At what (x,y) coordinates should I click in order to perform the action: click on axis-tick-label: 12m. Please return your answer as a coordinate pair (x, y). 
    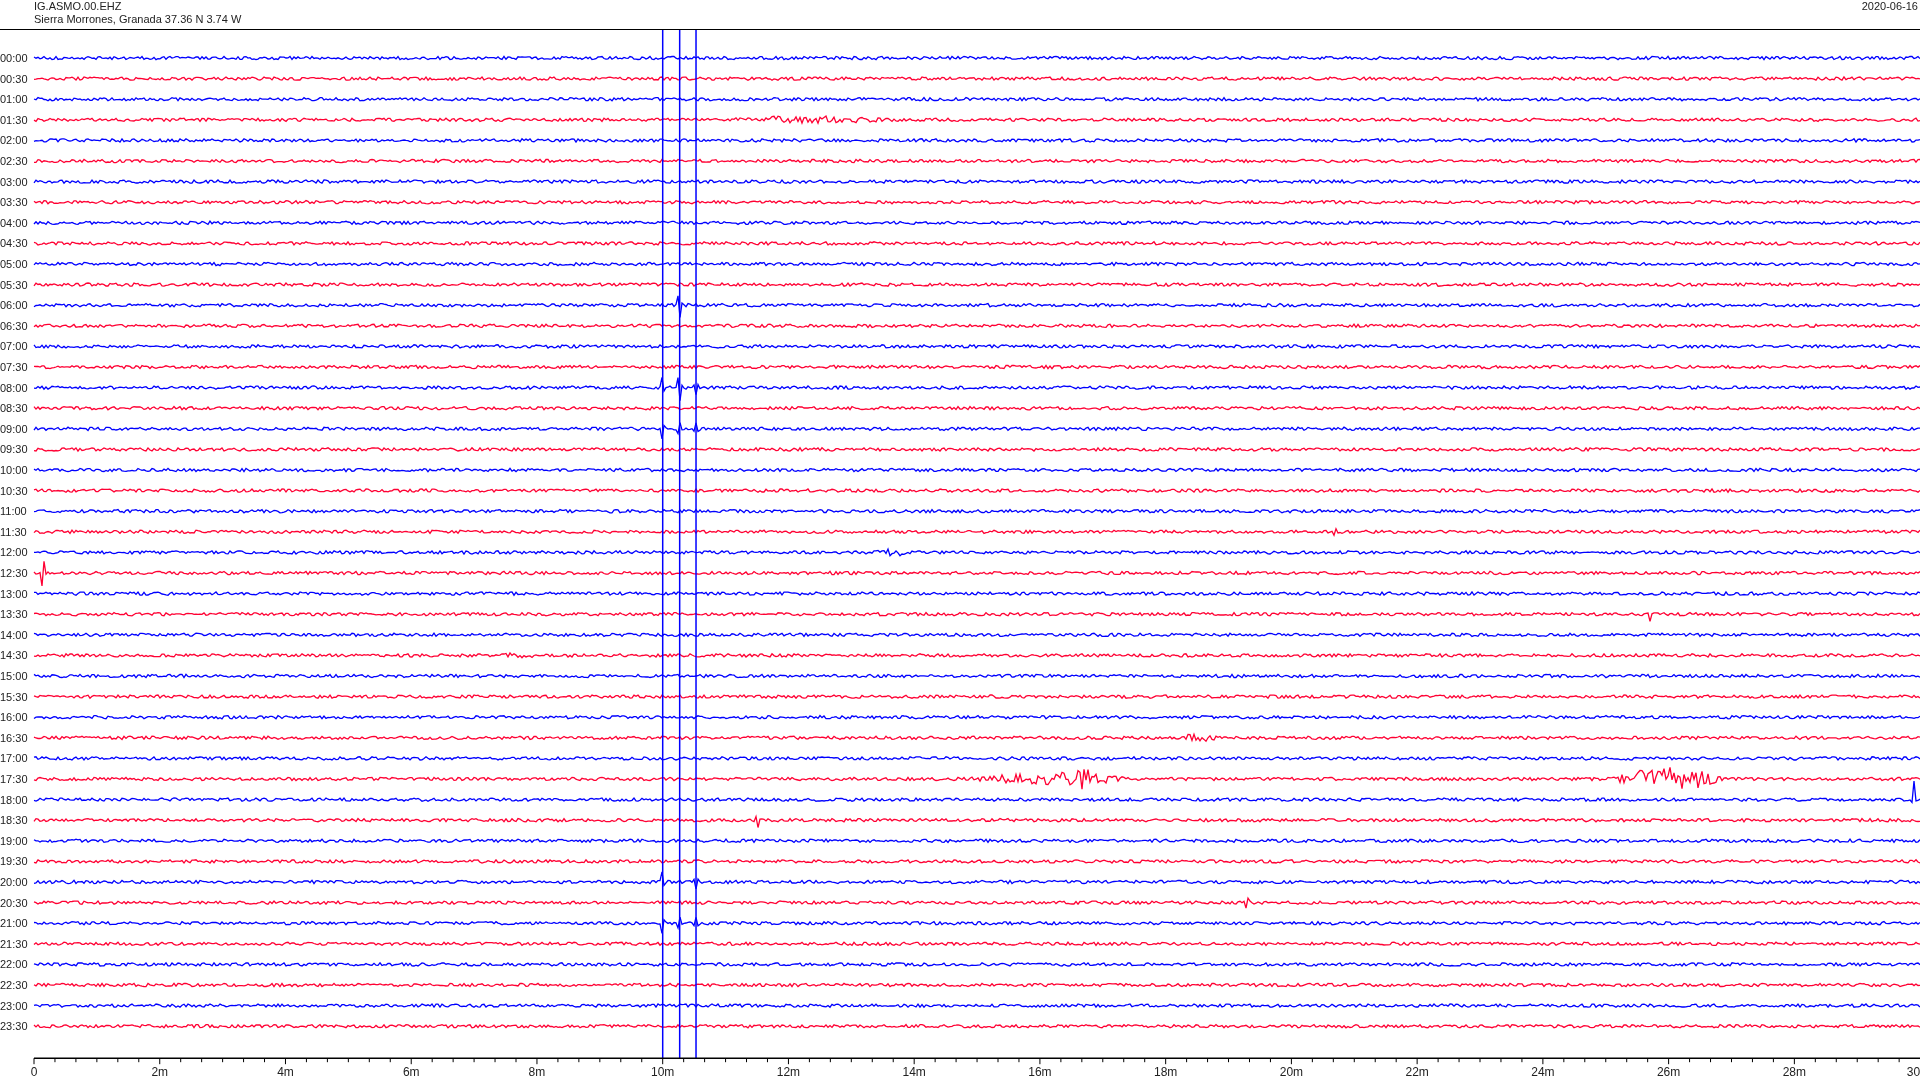
    Looking at the image, I should click on (788, 1072).